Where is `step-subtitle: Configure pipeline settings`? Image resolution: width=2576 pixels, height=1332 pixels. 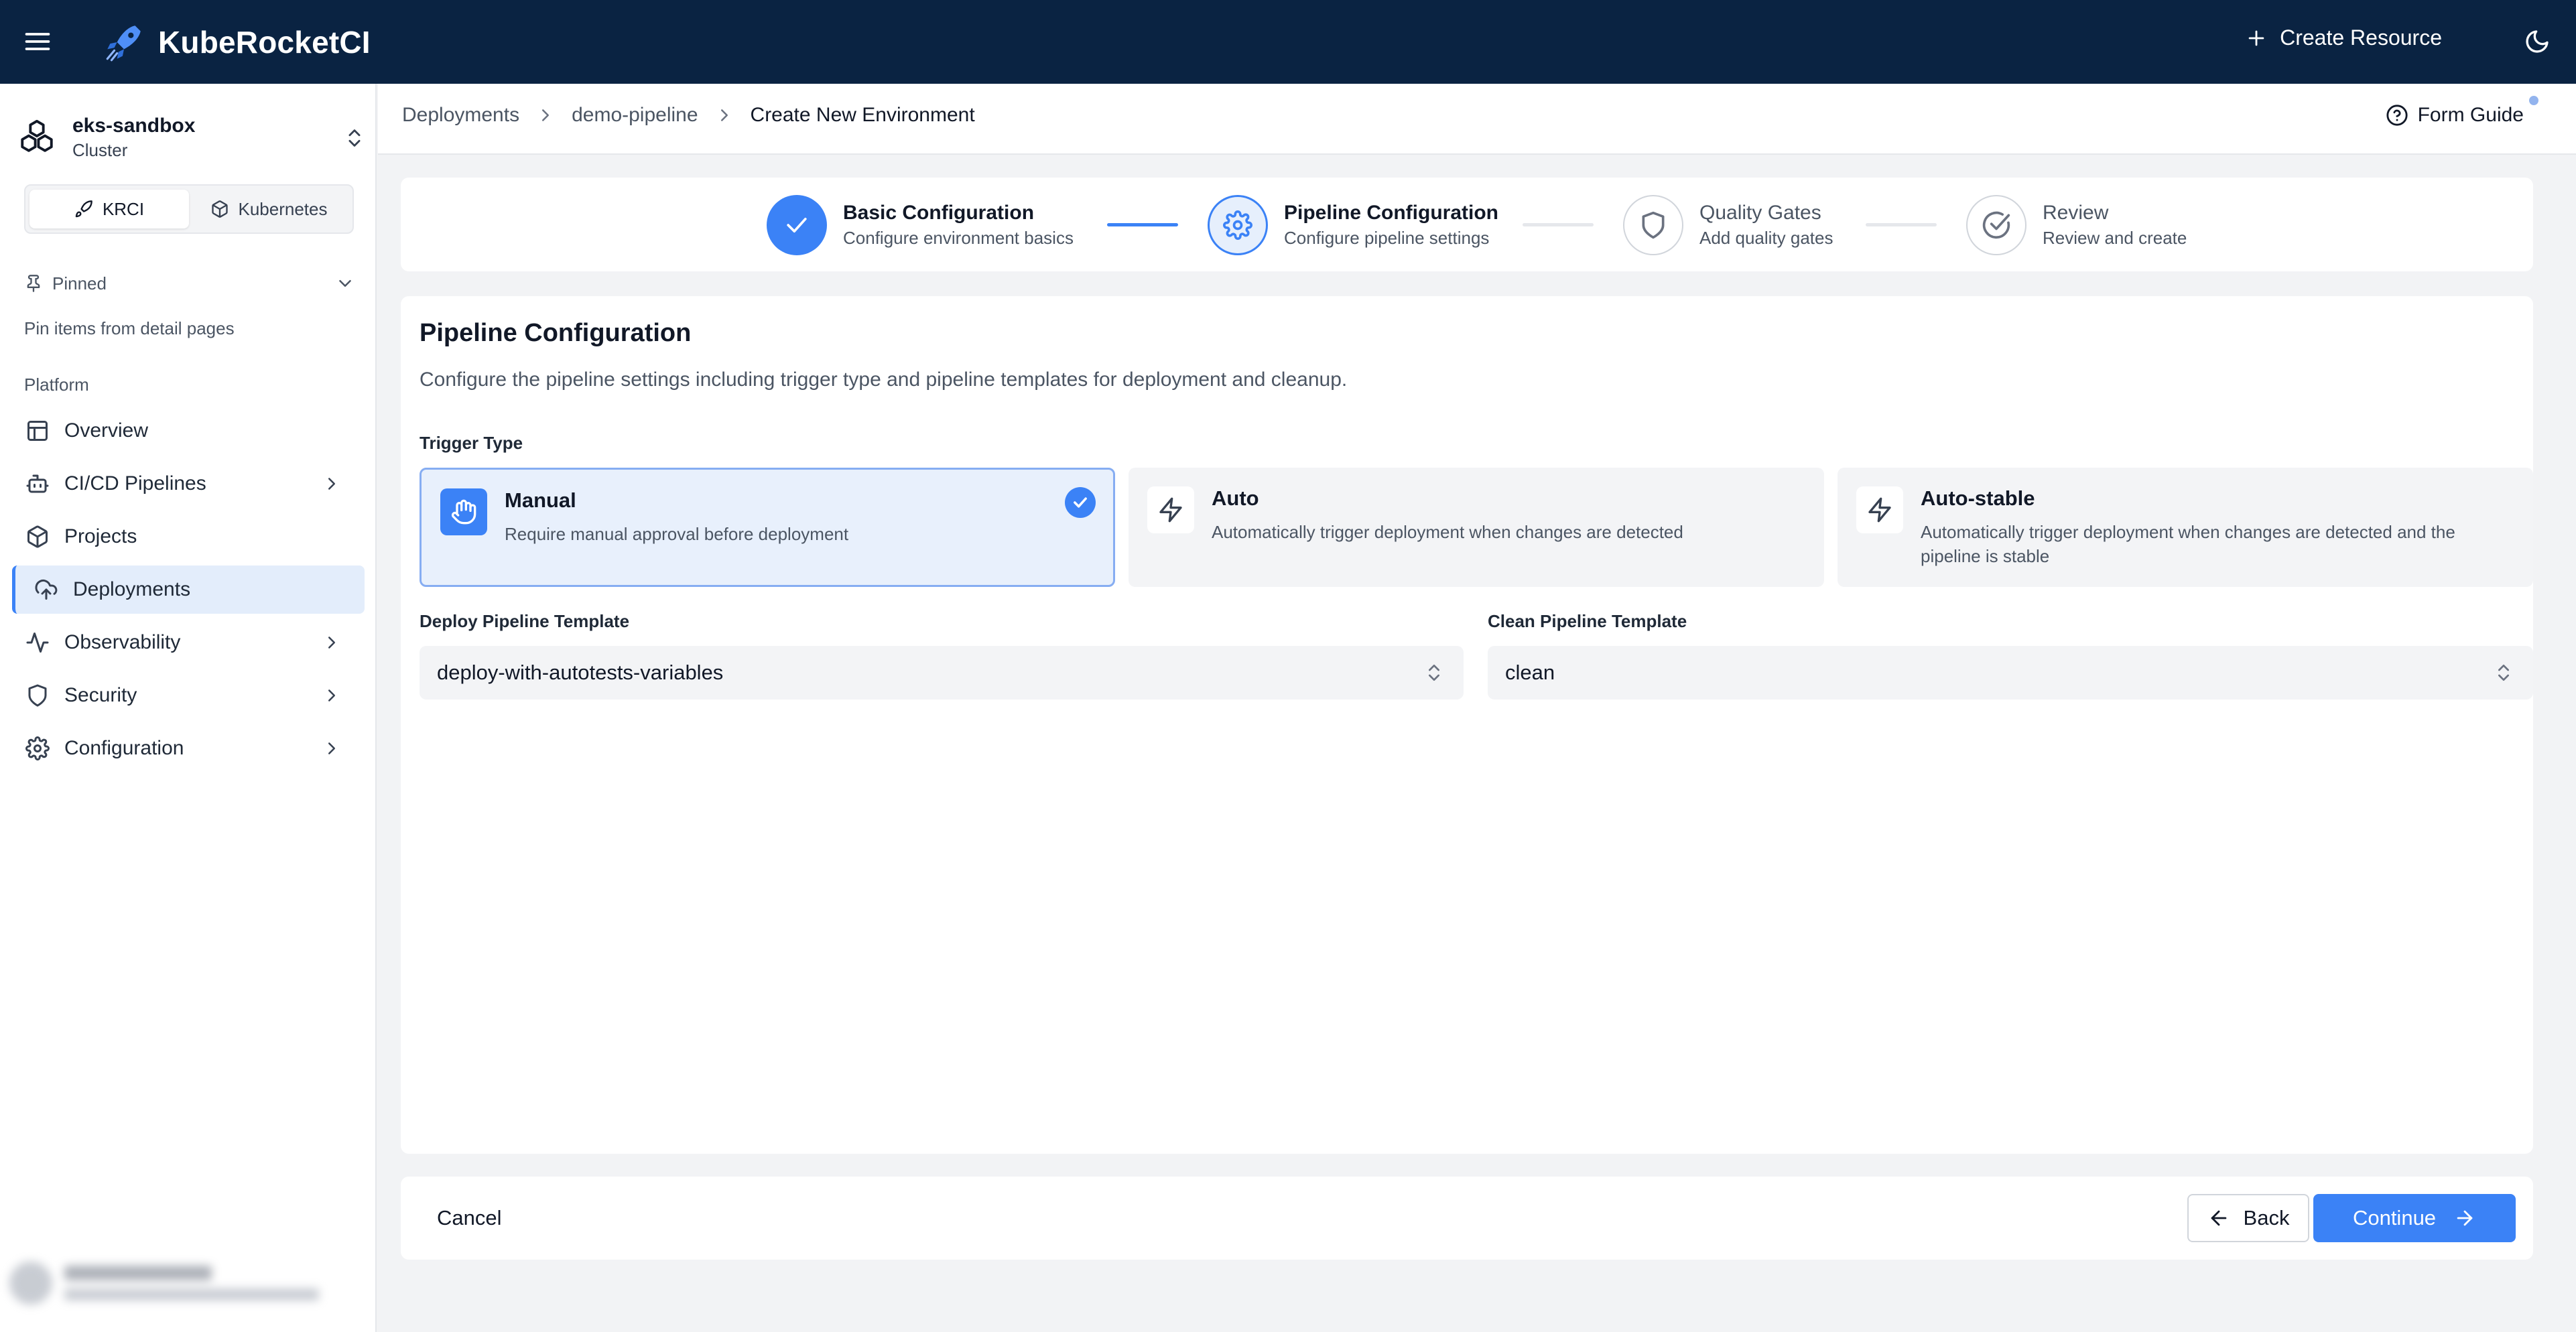 step-subtitle: Configure pipeline settings is located at coordinates (1387, 238).